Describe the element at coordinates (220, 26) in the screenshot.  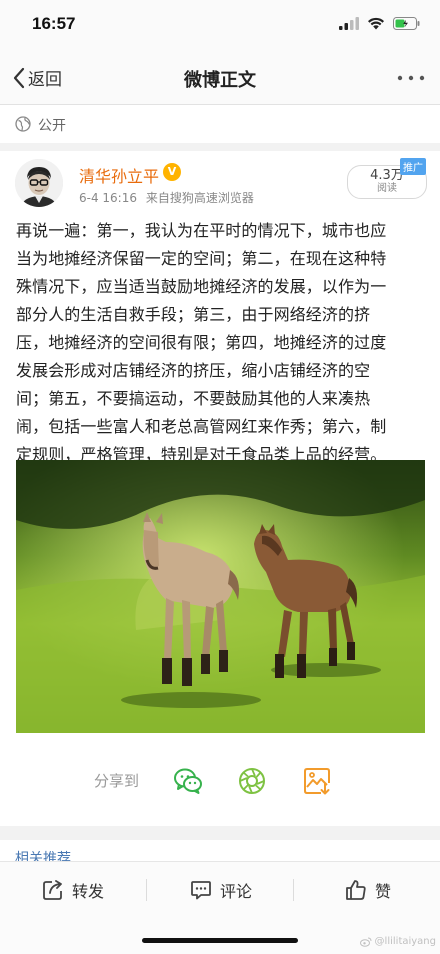
I see `status-bar: 16:57` at that location.